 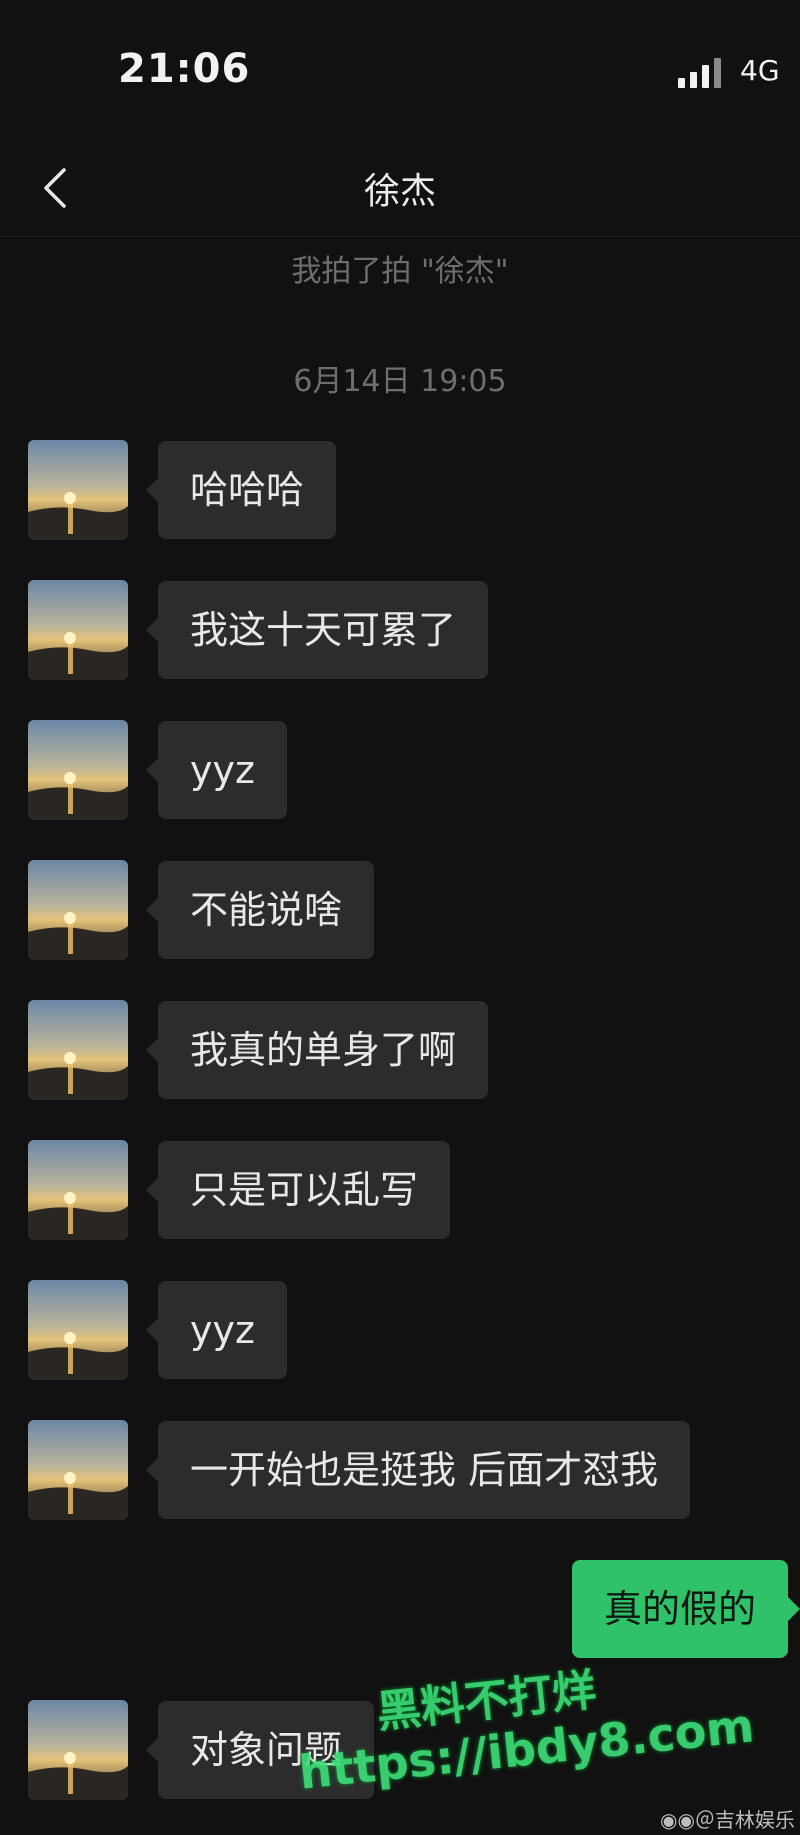 What do you see at coordinates (184, 69) in the screenshot?
I see `status-time: 21:06` at bounding box center [184, 69].